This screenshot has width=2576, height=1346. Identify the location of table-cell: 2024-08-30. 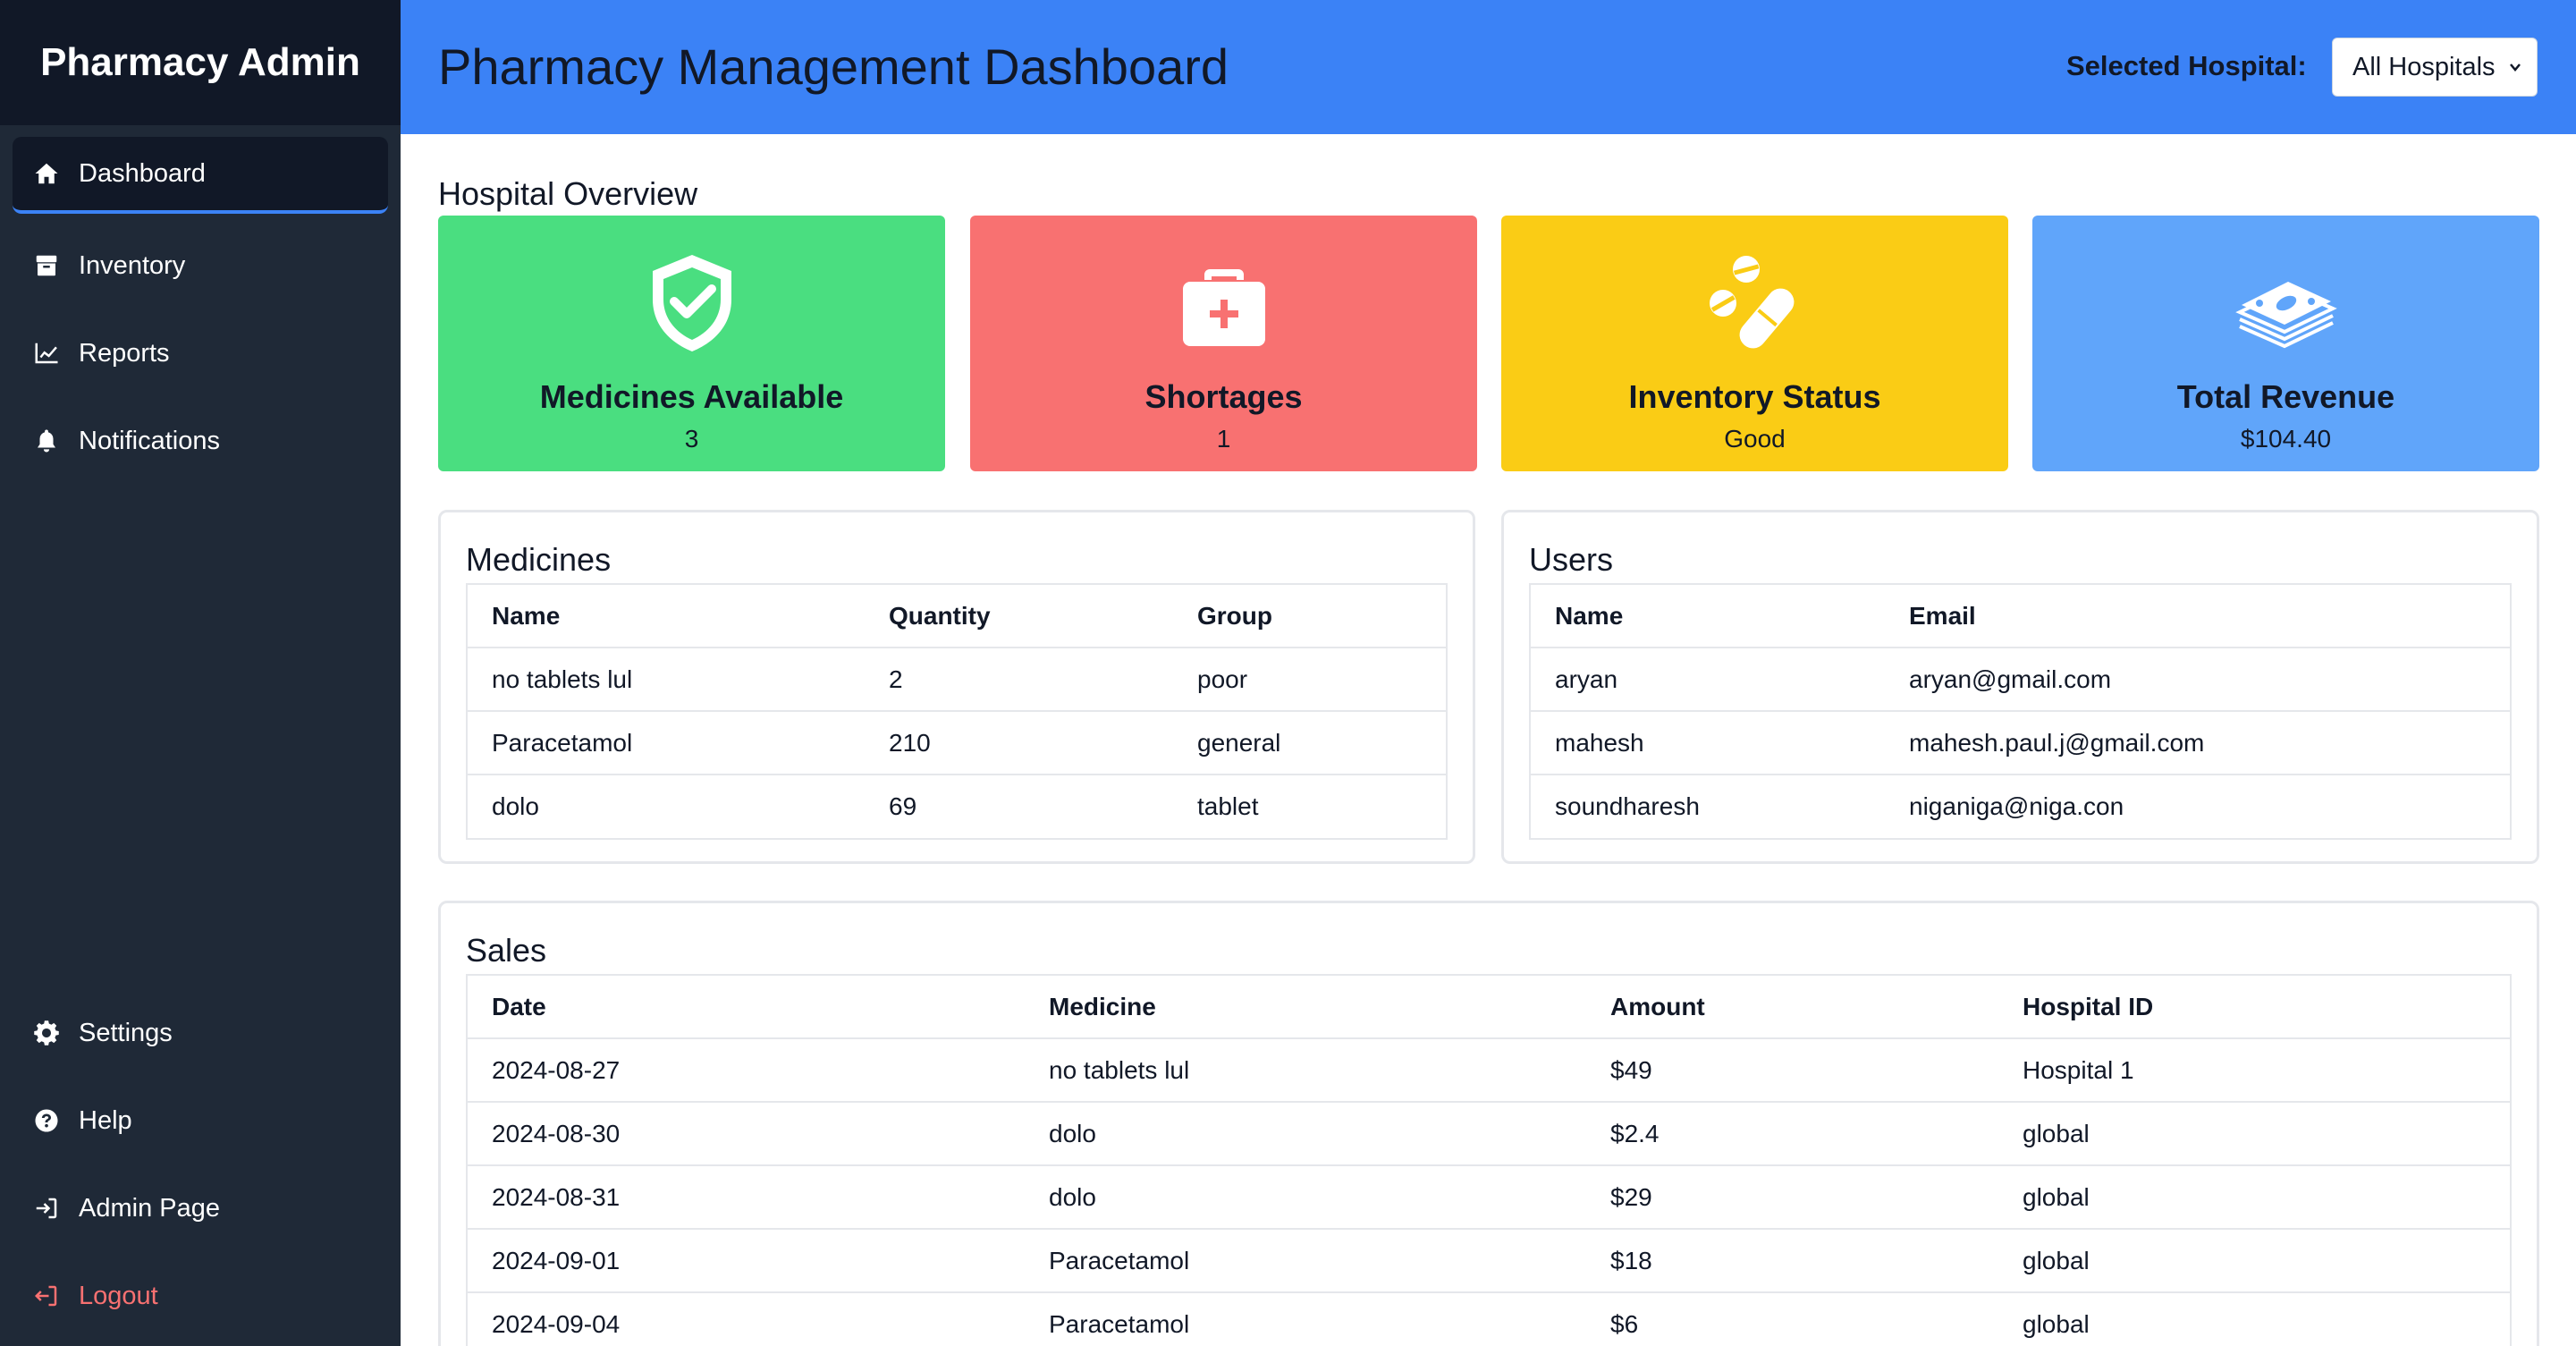
(746, 1134).